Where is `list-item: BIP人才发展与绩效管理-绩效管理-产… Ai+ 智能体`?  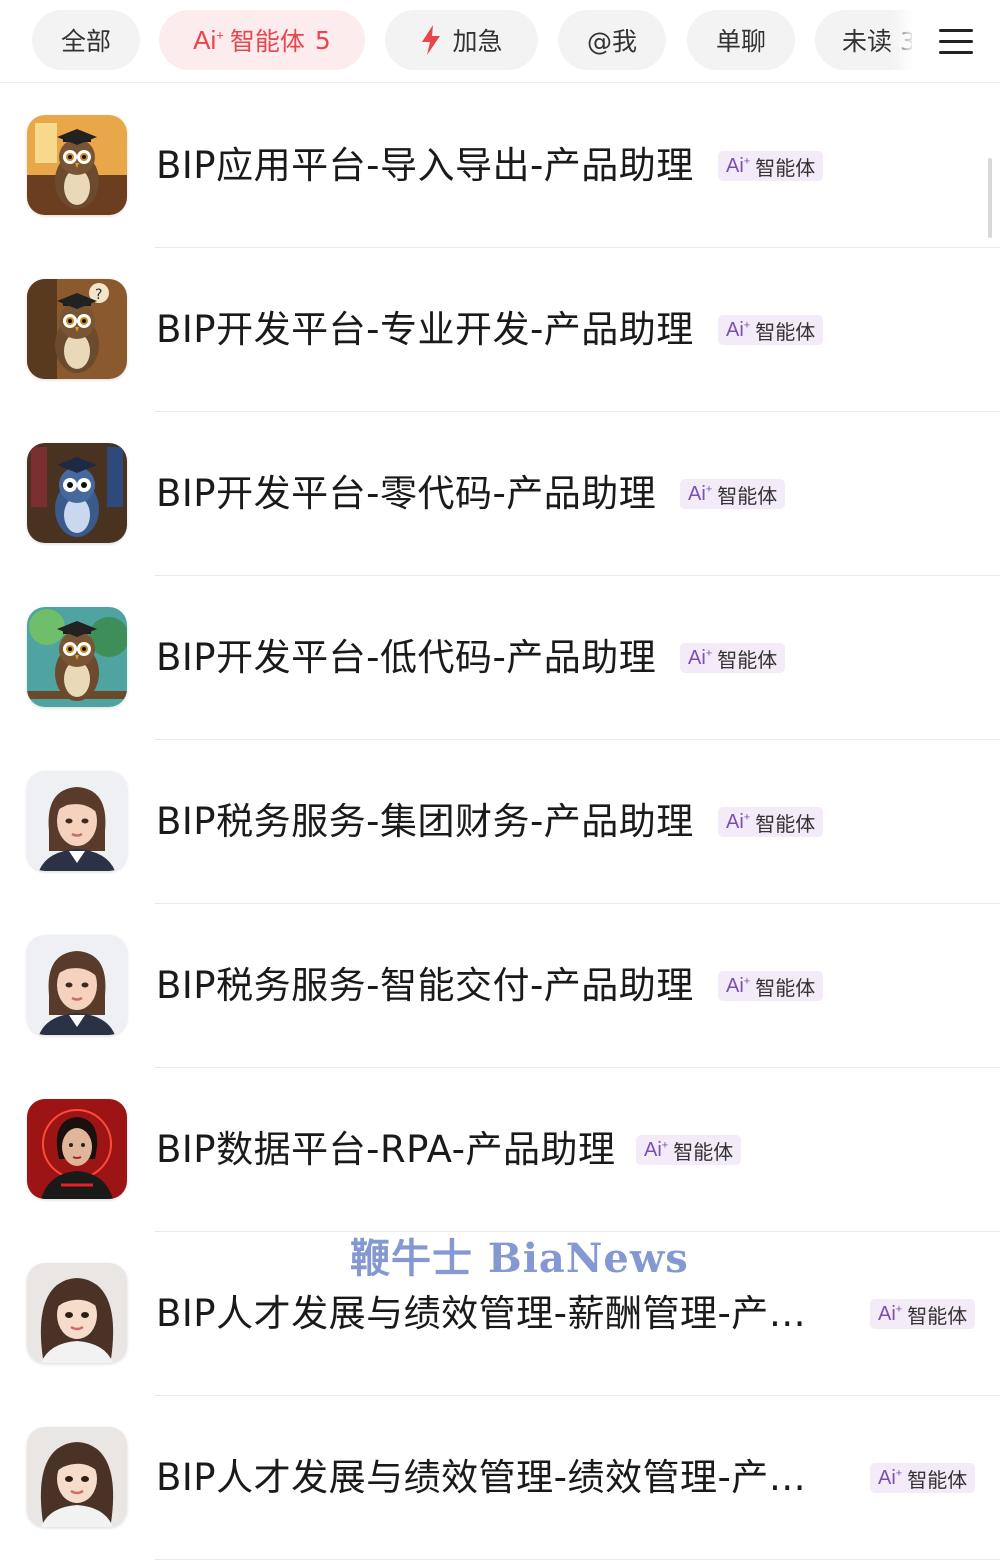 list-item: BIP人才发展与绩效管理-绩效管理-产… Ai+ 智能体 is located at coordinates (500, 1478).